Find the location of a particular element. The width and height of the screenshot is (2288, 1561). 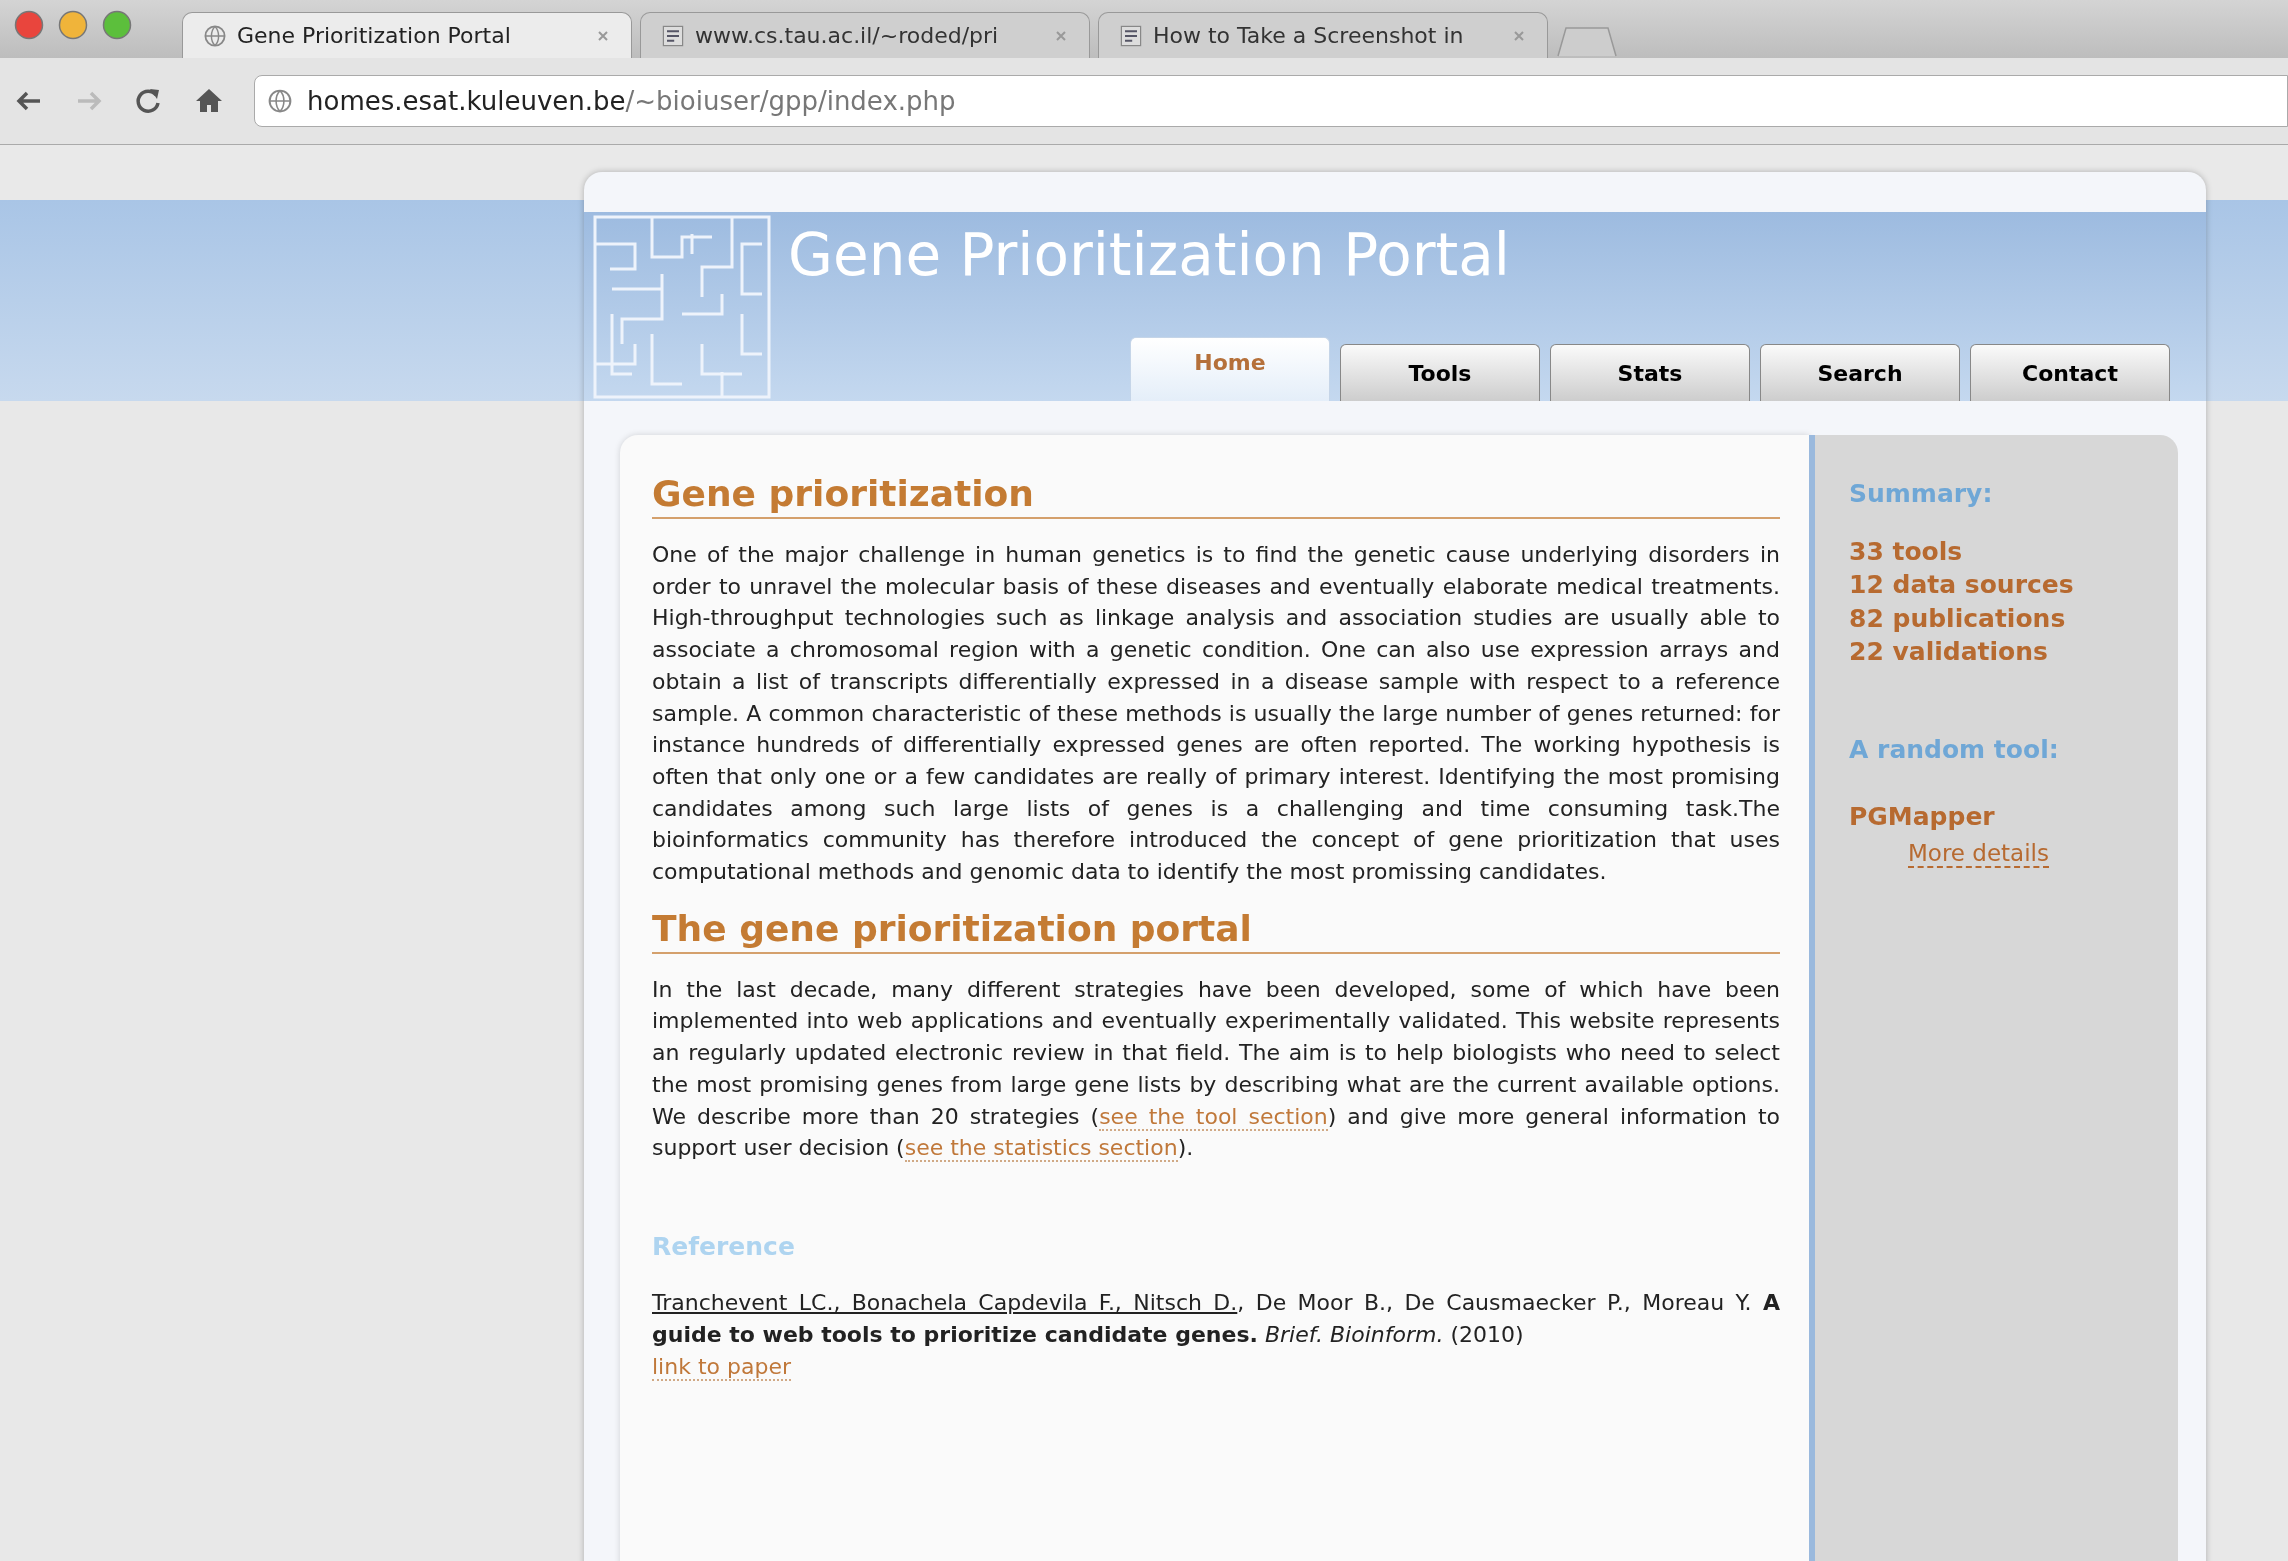

minimize-window-icon is located at coordinates (73, 25).